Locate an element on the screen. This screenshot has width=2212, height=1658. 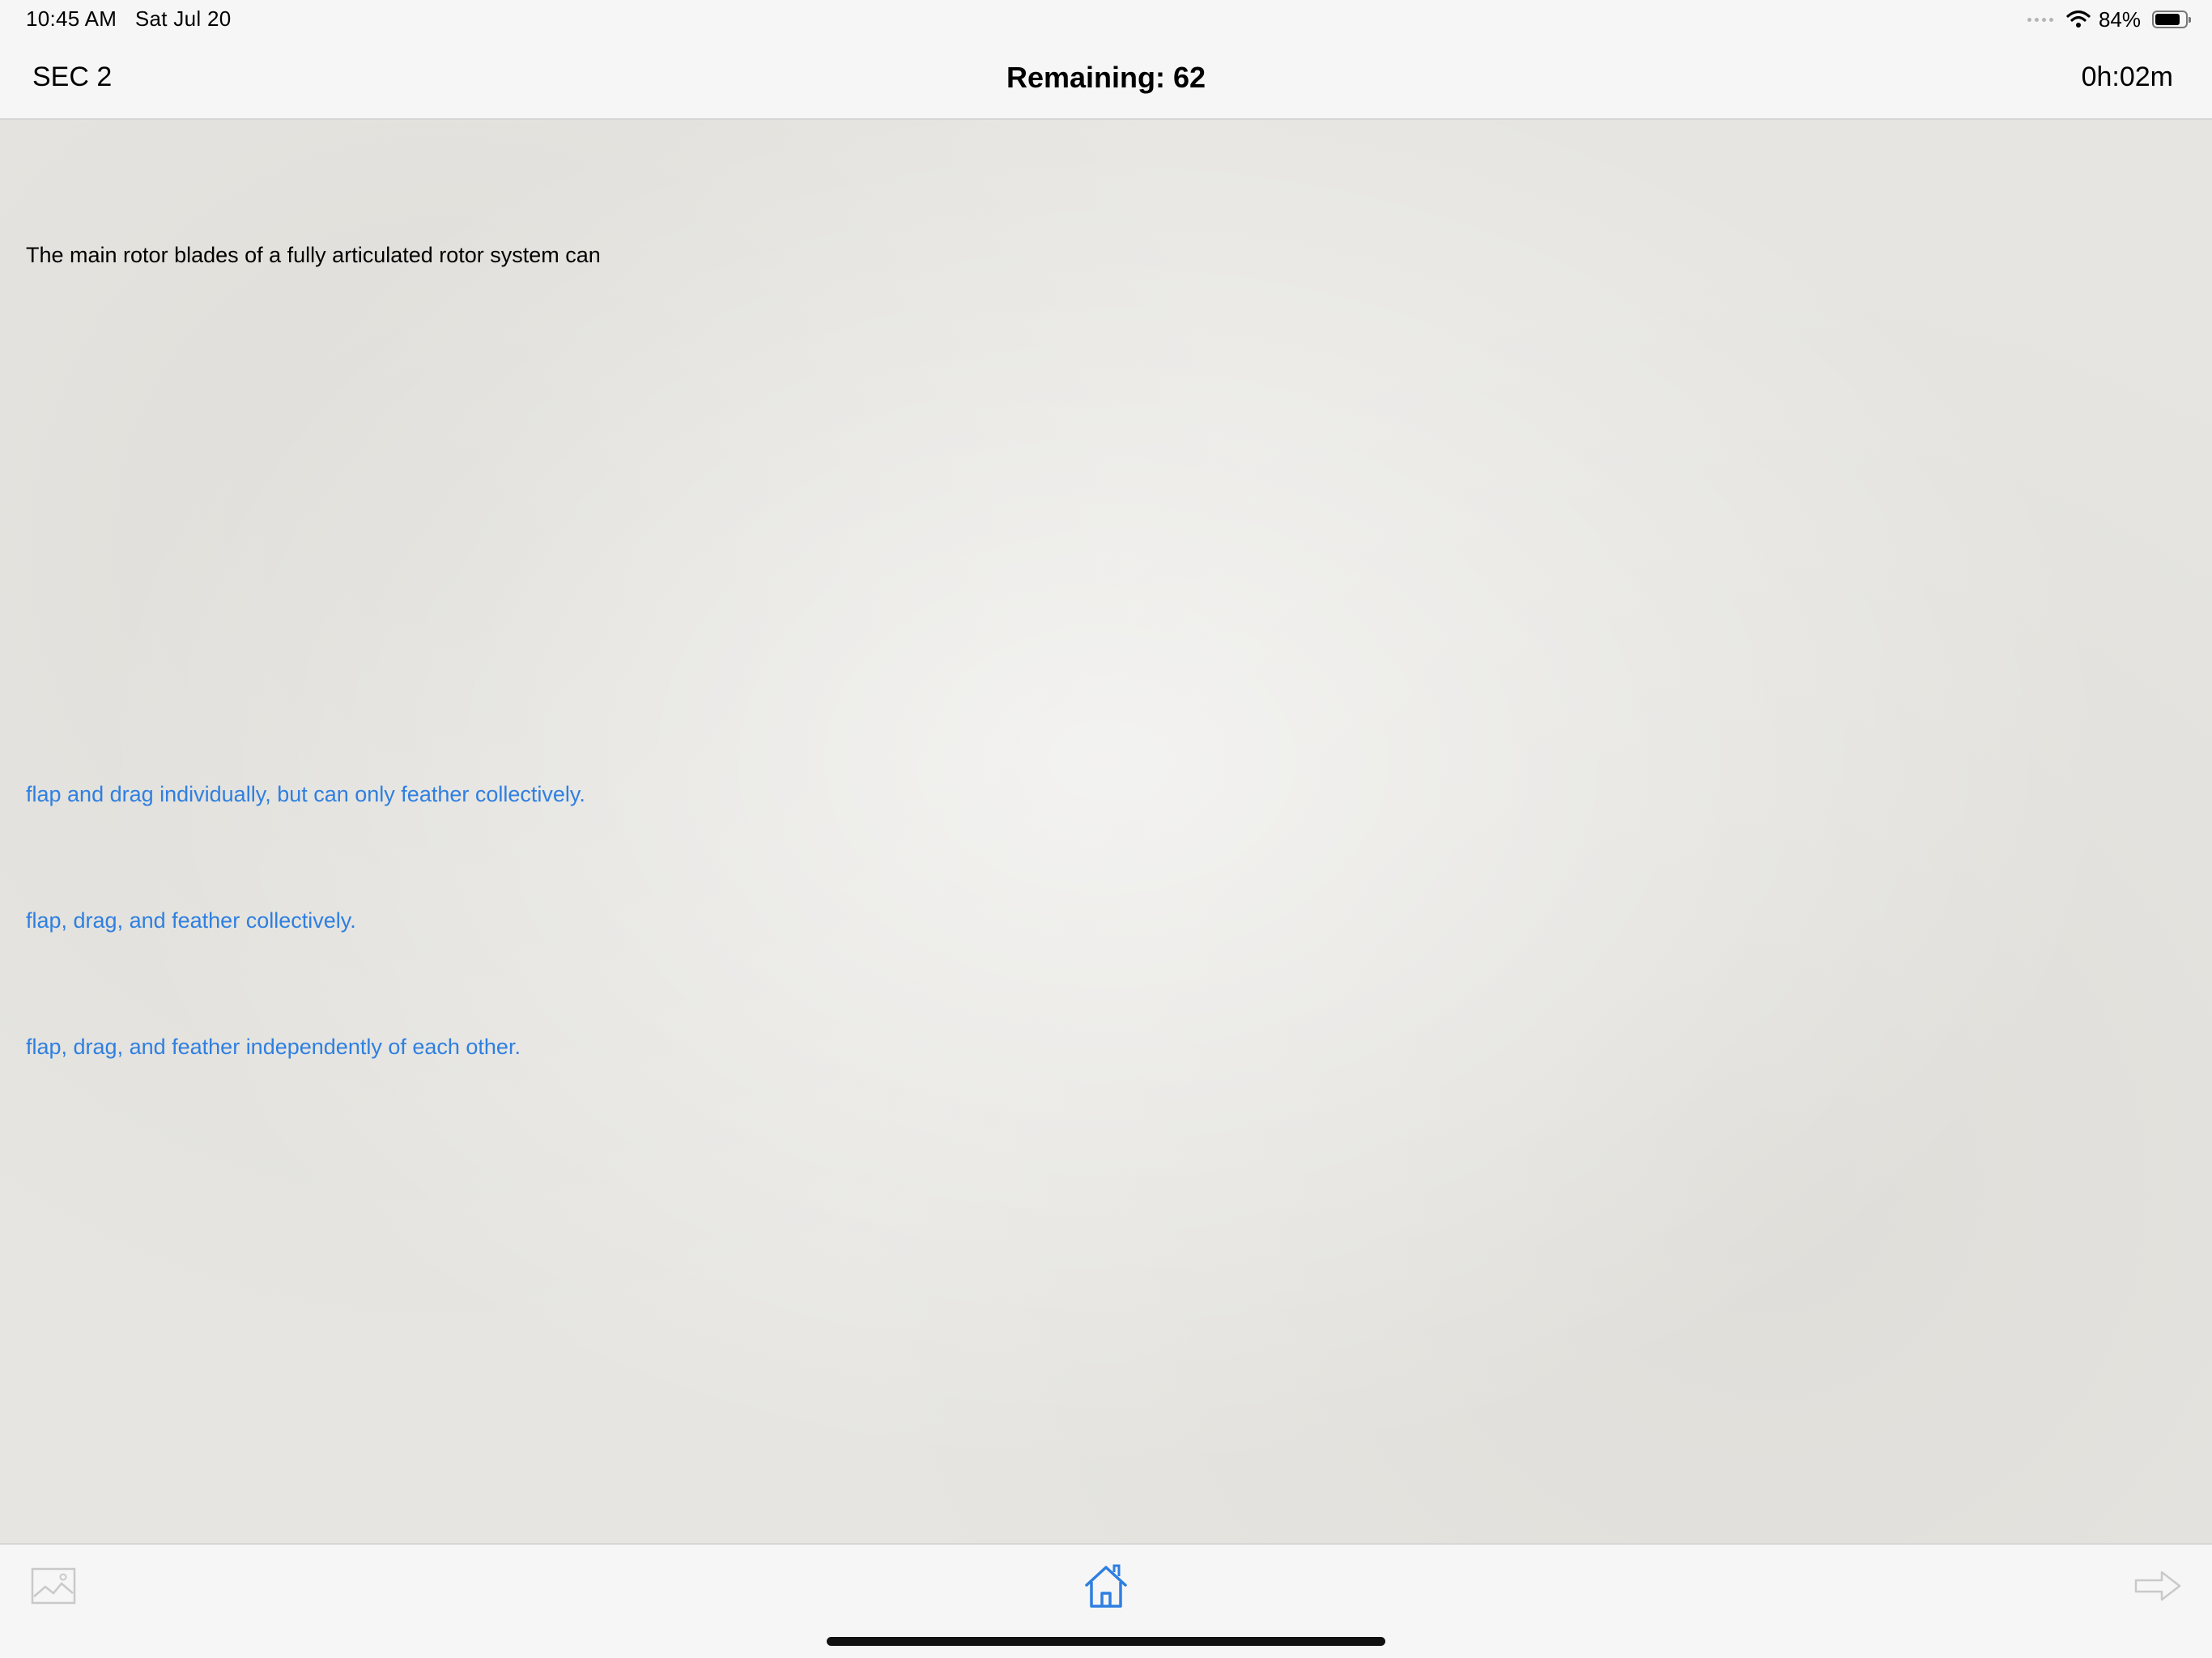
home-icon is located at coordinates (1106, 1586).